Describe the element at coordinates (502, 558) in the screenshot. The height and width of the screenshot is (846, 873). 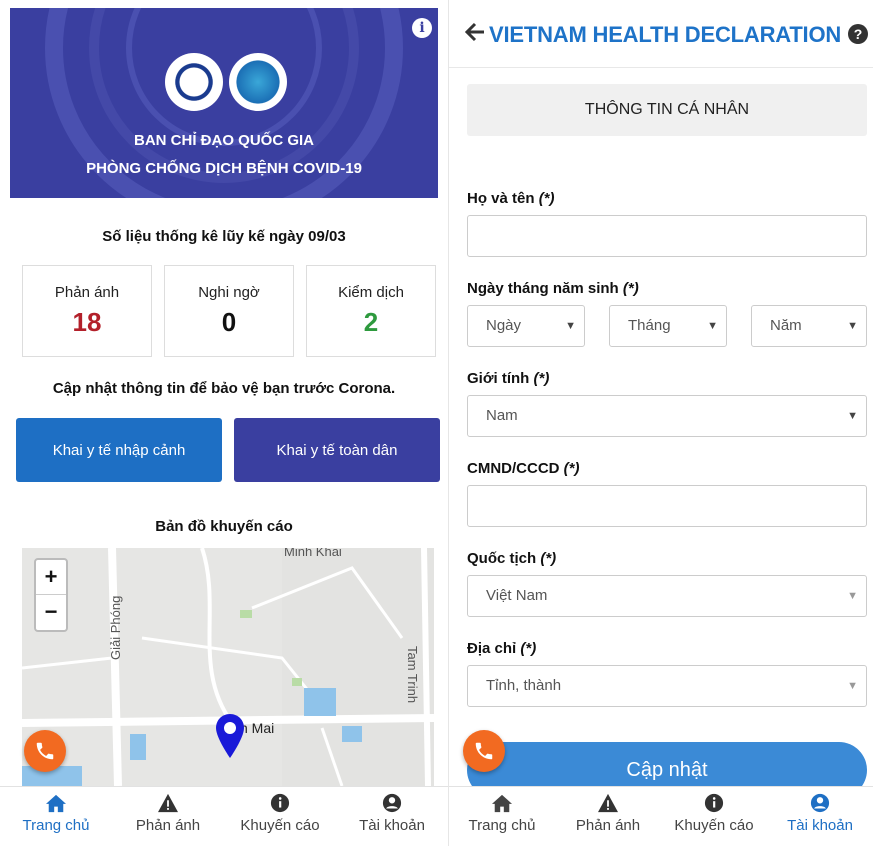
I see `label-text: Quốc tịch` at that location.